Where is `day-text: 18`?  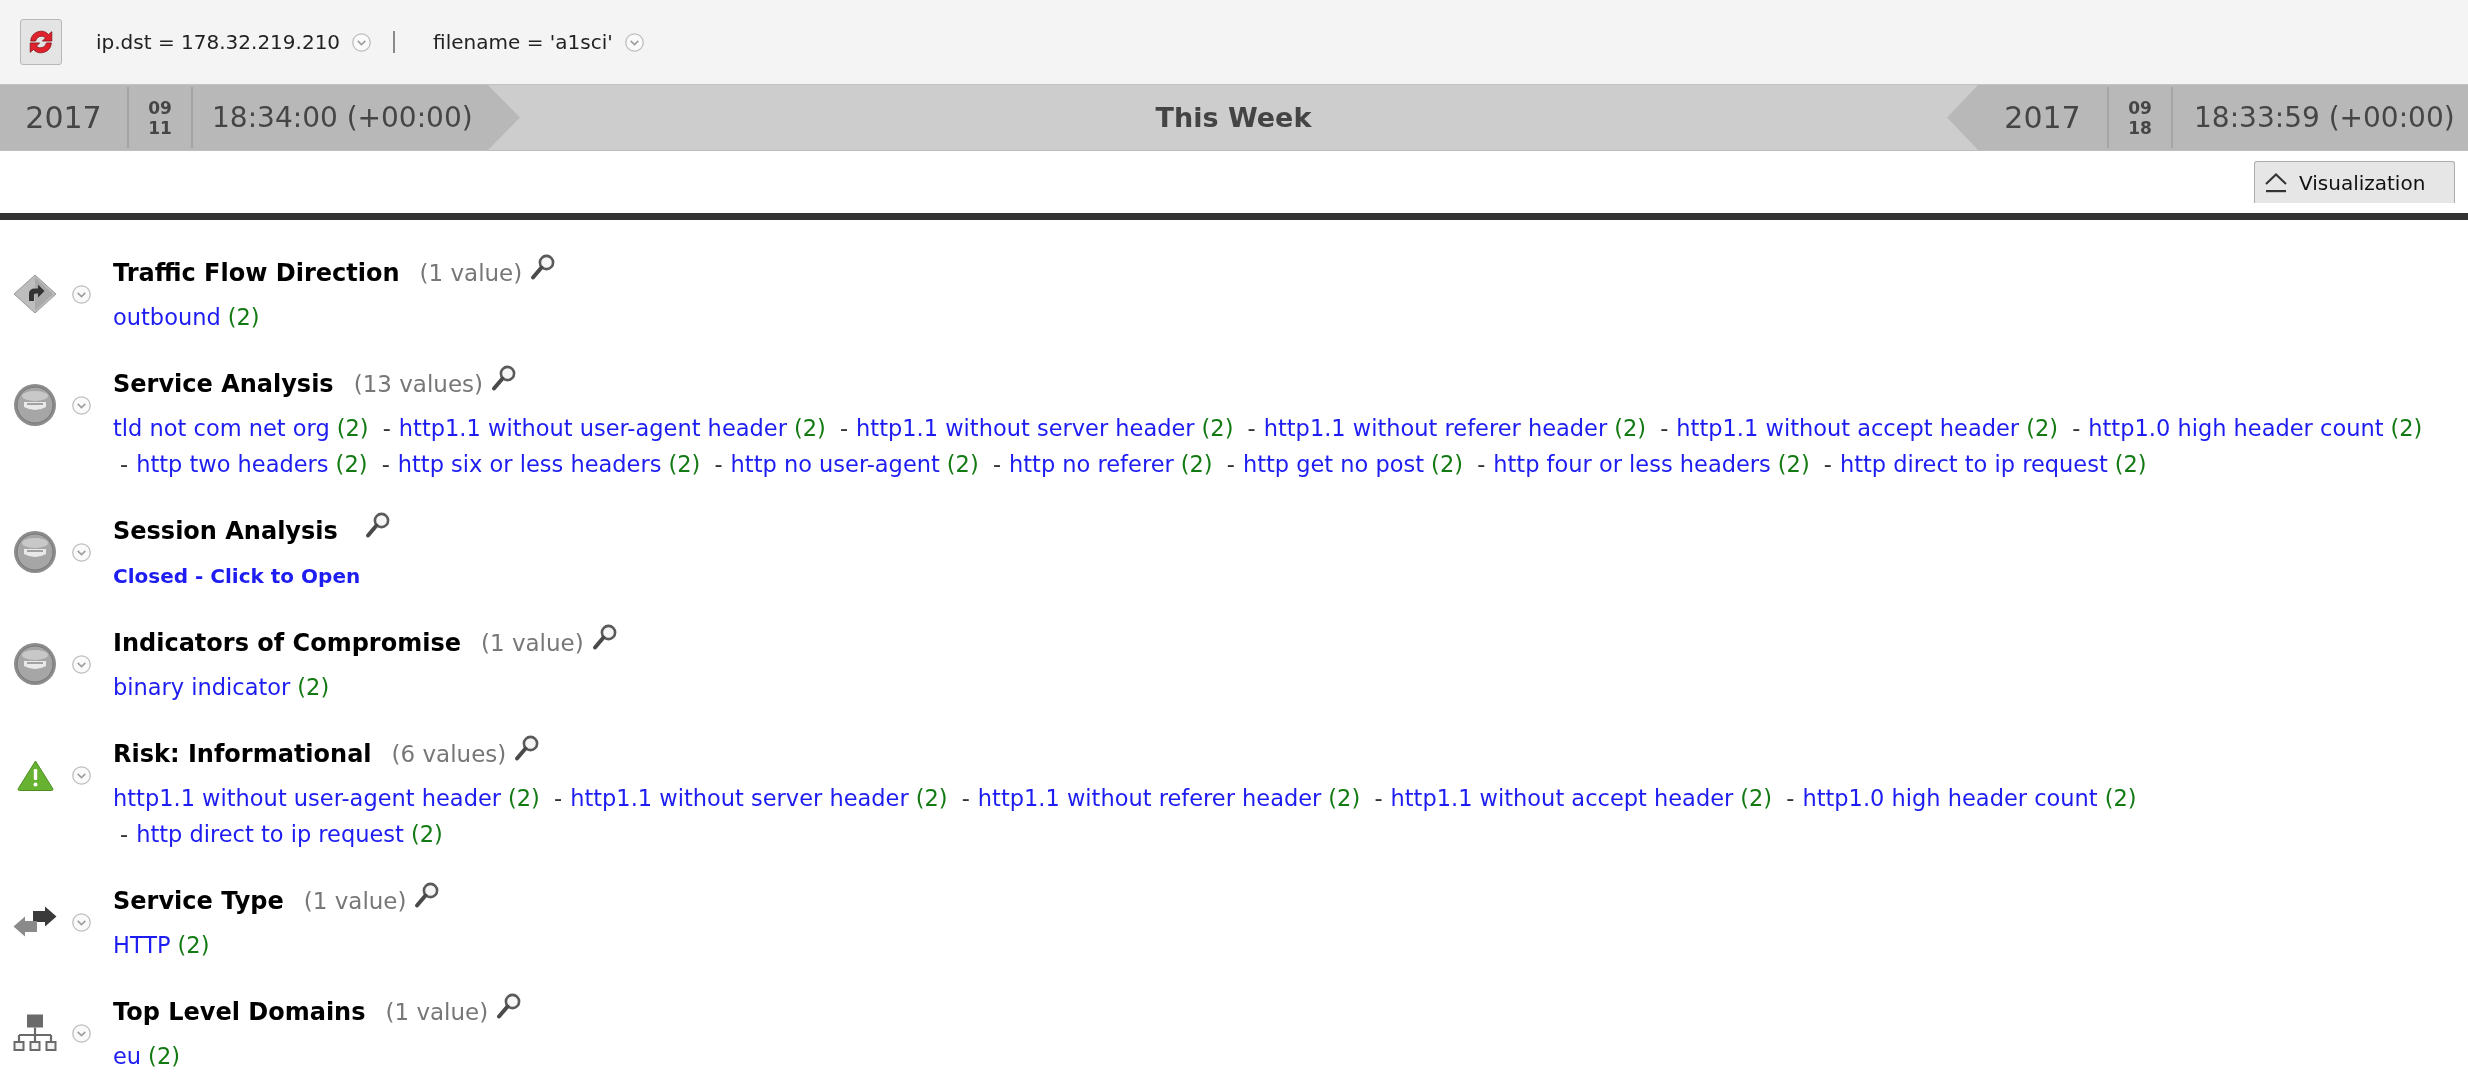 day-text: 18 is located at coordinates (2140, 127).